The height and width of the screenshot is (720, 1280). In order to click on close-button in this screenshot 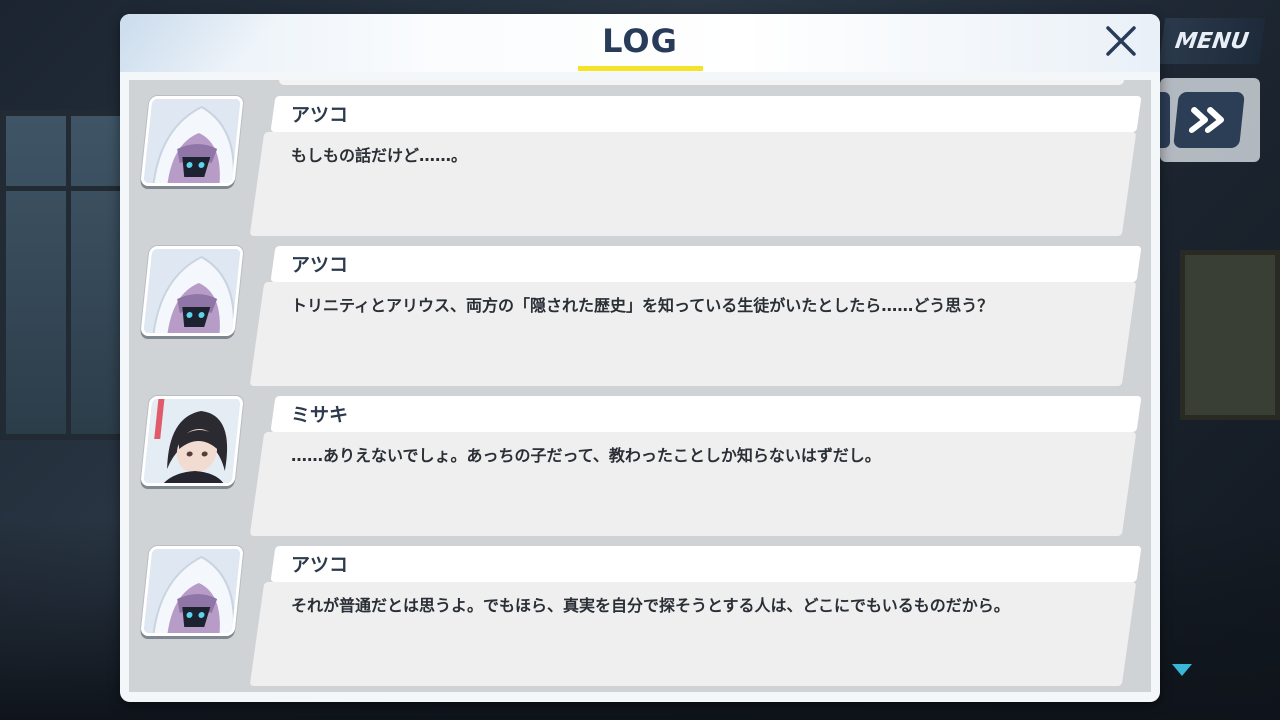, I will do `click(1121, 41)`.